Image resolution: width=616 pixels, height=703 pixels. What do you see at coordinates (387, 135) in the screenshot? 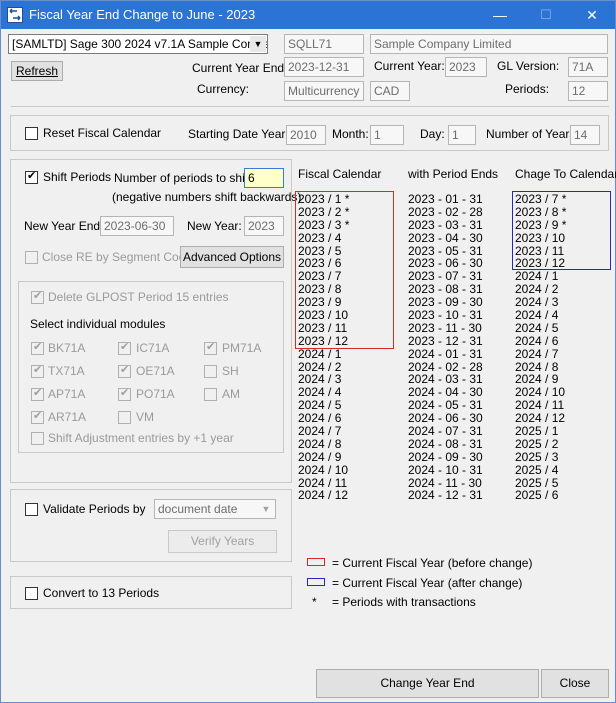
I see `month-field: 1` at bounding box center [387, 135].